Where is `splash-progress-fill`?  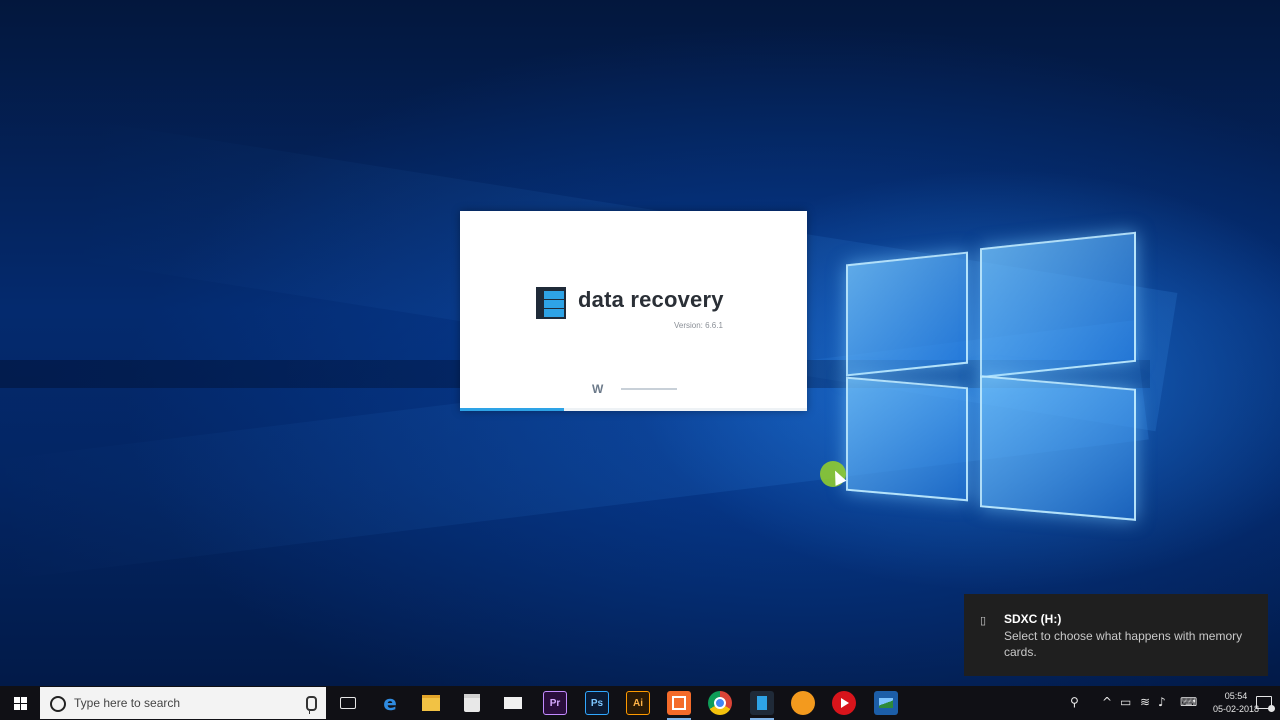
splash-progress-fill is located at coordinates (512, 409).